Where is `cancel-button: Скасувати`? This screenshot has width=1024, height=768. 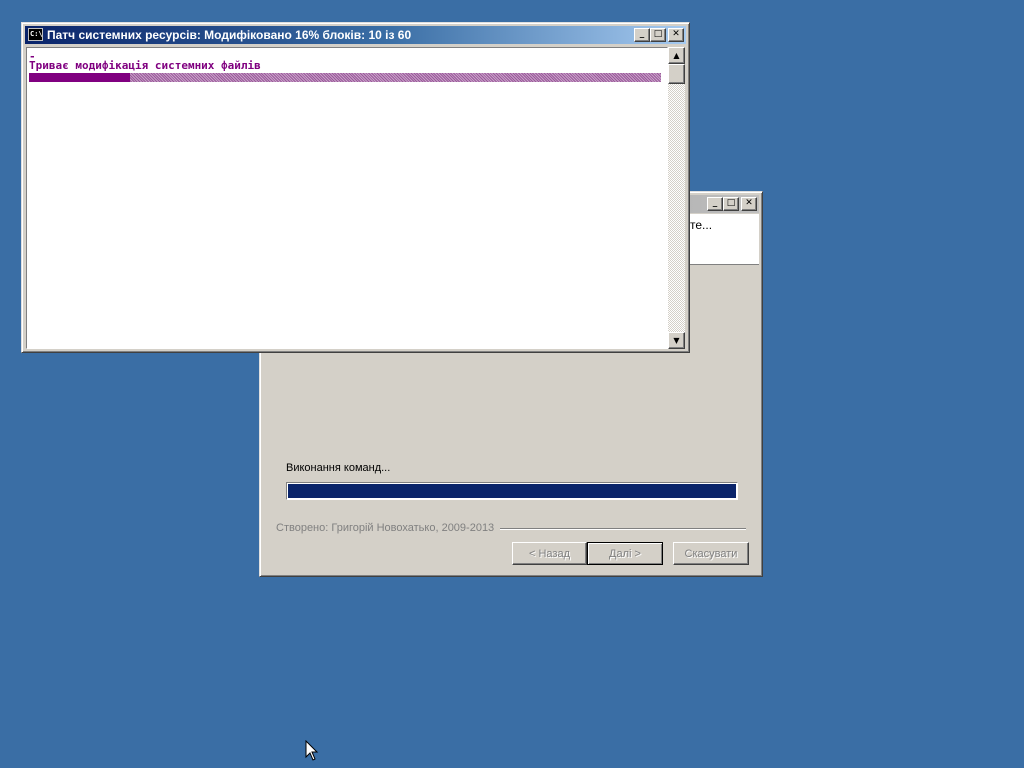 cancel-button: Скасувати is located at coordinates (711, 553).